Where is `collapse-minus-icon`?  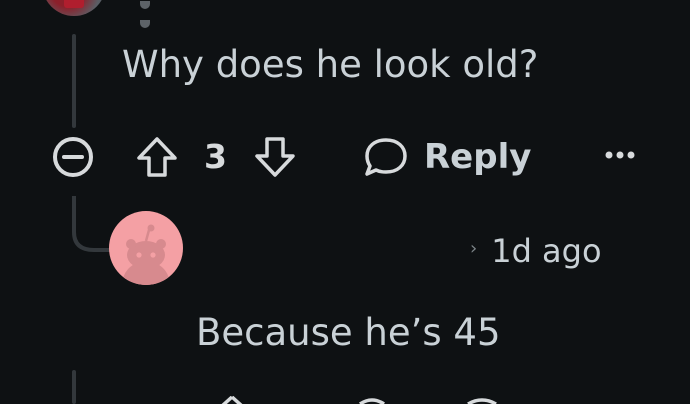
collapse-minus-icon is located at coordinates (73, 157).